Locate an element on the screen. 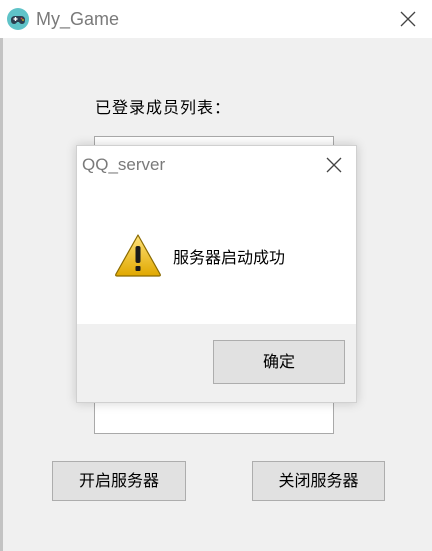 The image size is (432, 551). gamepad-icon is located at coordinates (18, 19).